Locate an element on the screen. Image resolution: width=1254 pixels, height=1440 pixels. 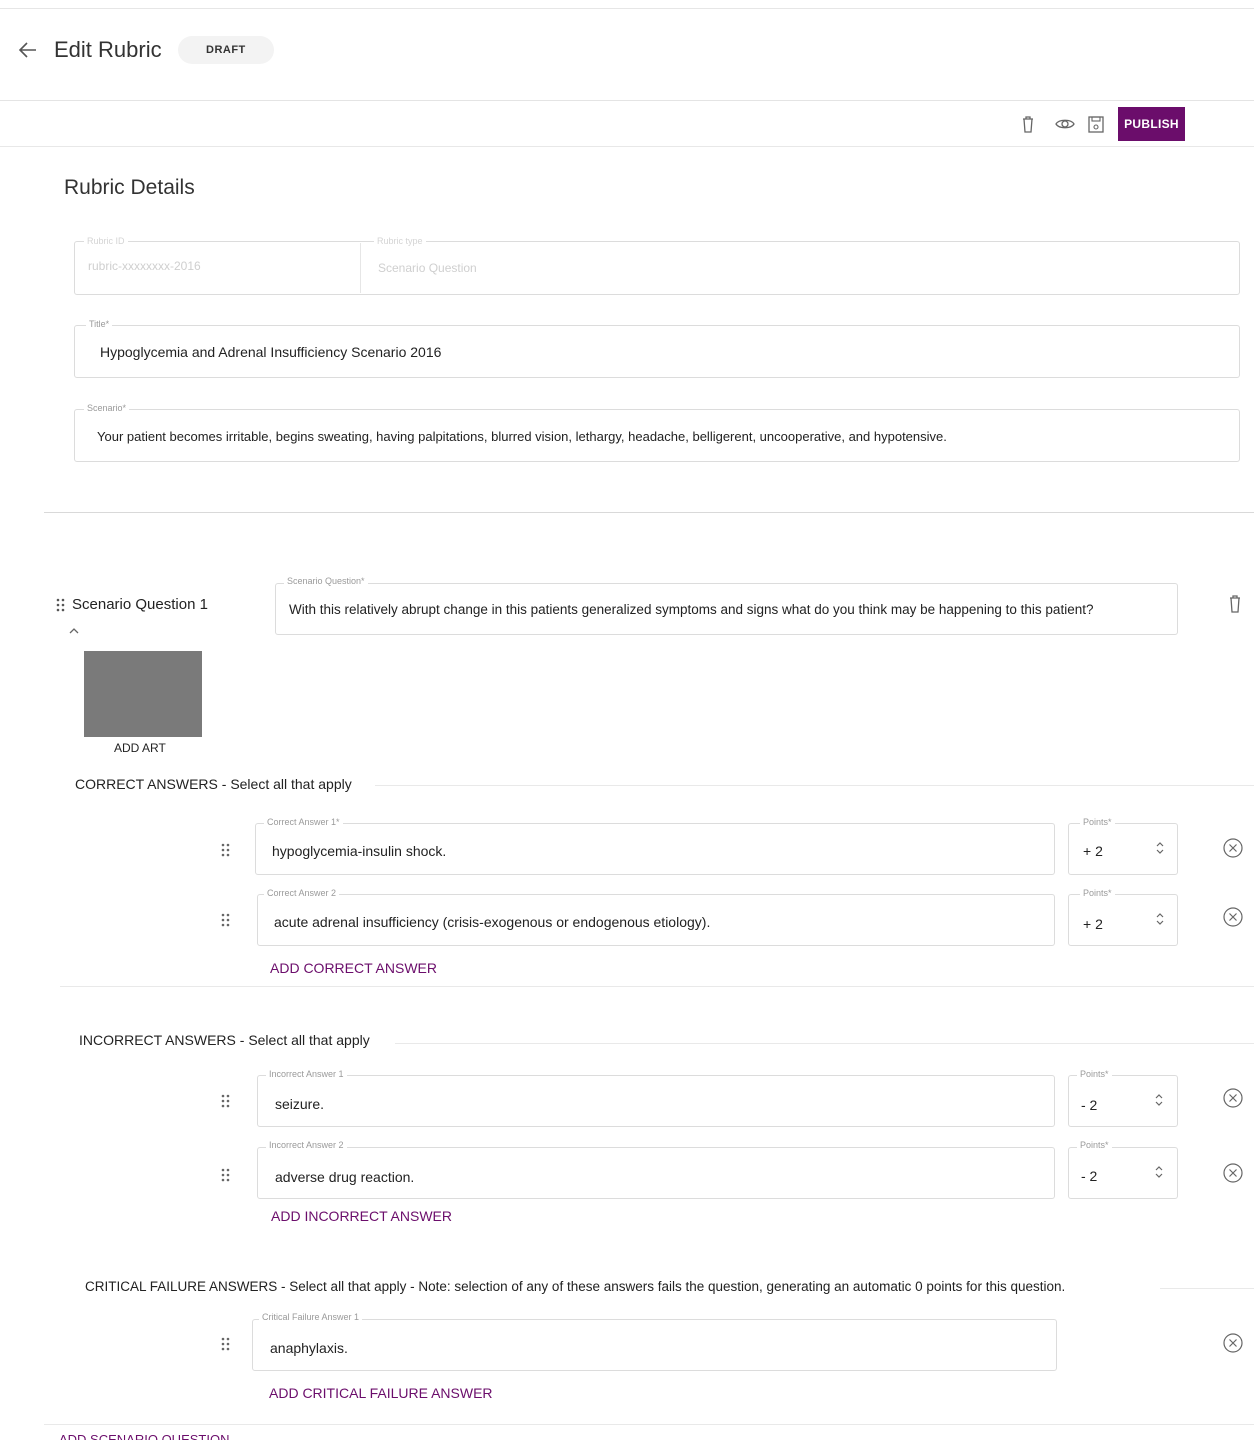
correct-answer-label: Correct Answer 1* is located at coordinates (303, 822).